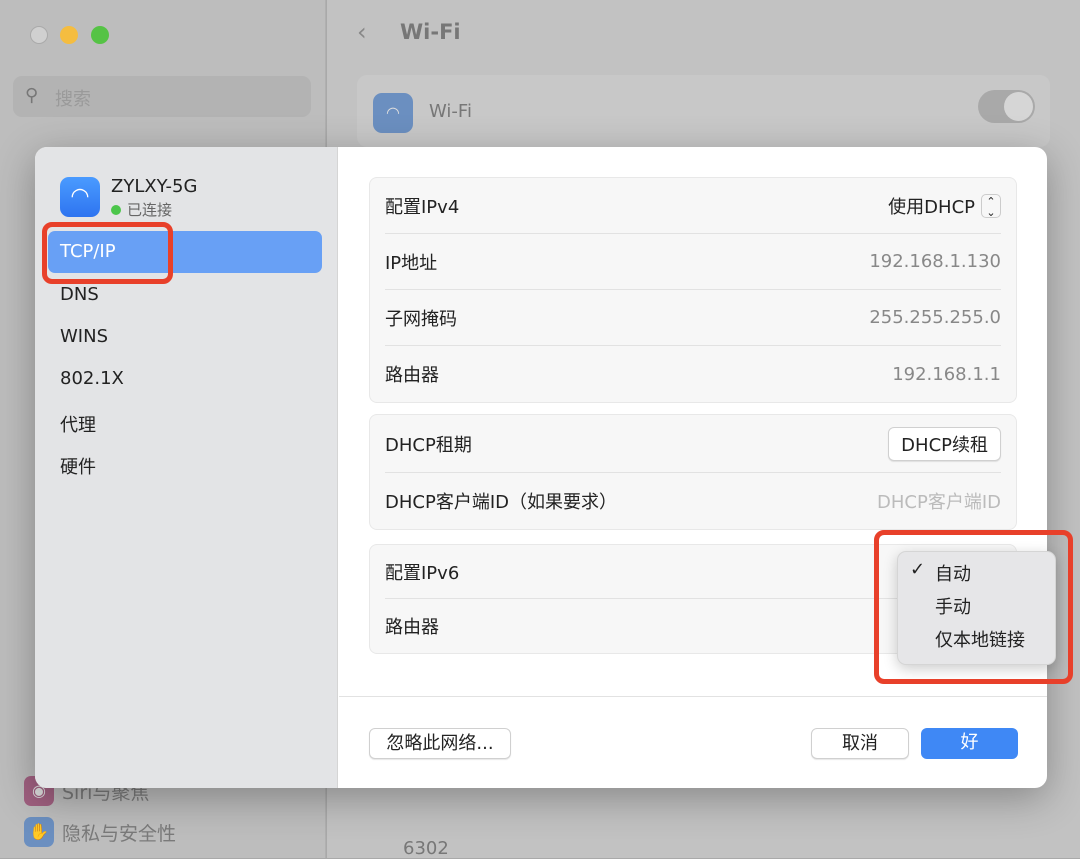 The height and width of the screenshot is (859, 1080). Describe the element at coordinates (693, 696) in the screenshot. I see `divider` at that location.